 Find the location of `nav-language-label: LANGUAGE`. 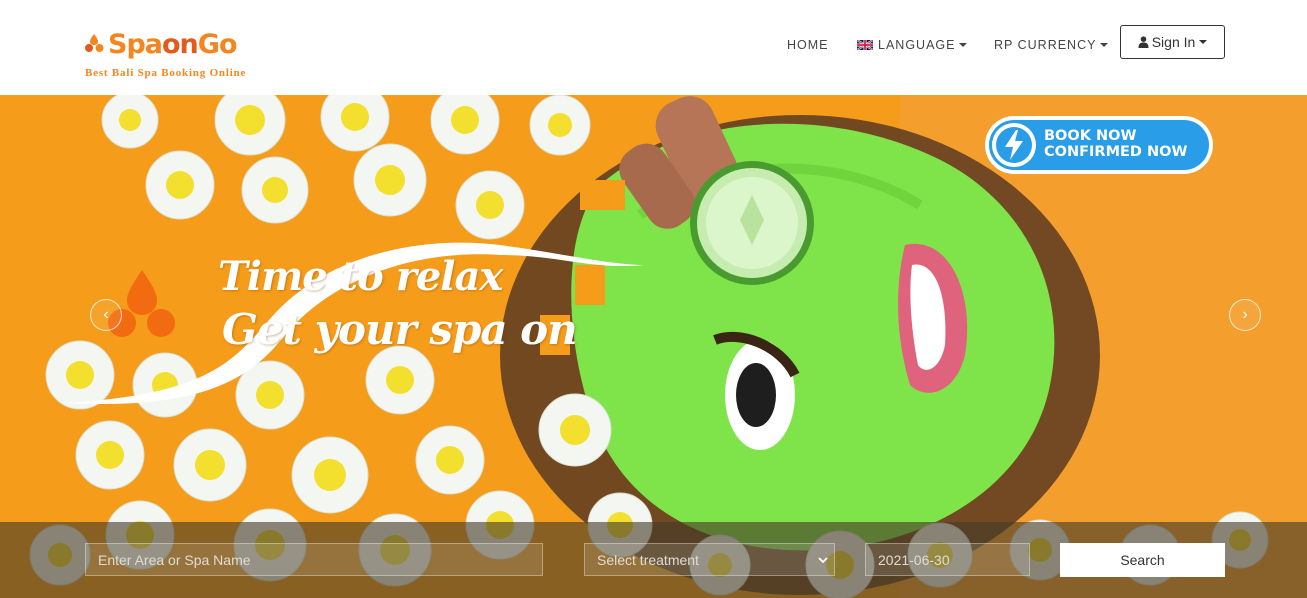

nav-language-label: LANGUAGE is located at coordinates (917, 45).